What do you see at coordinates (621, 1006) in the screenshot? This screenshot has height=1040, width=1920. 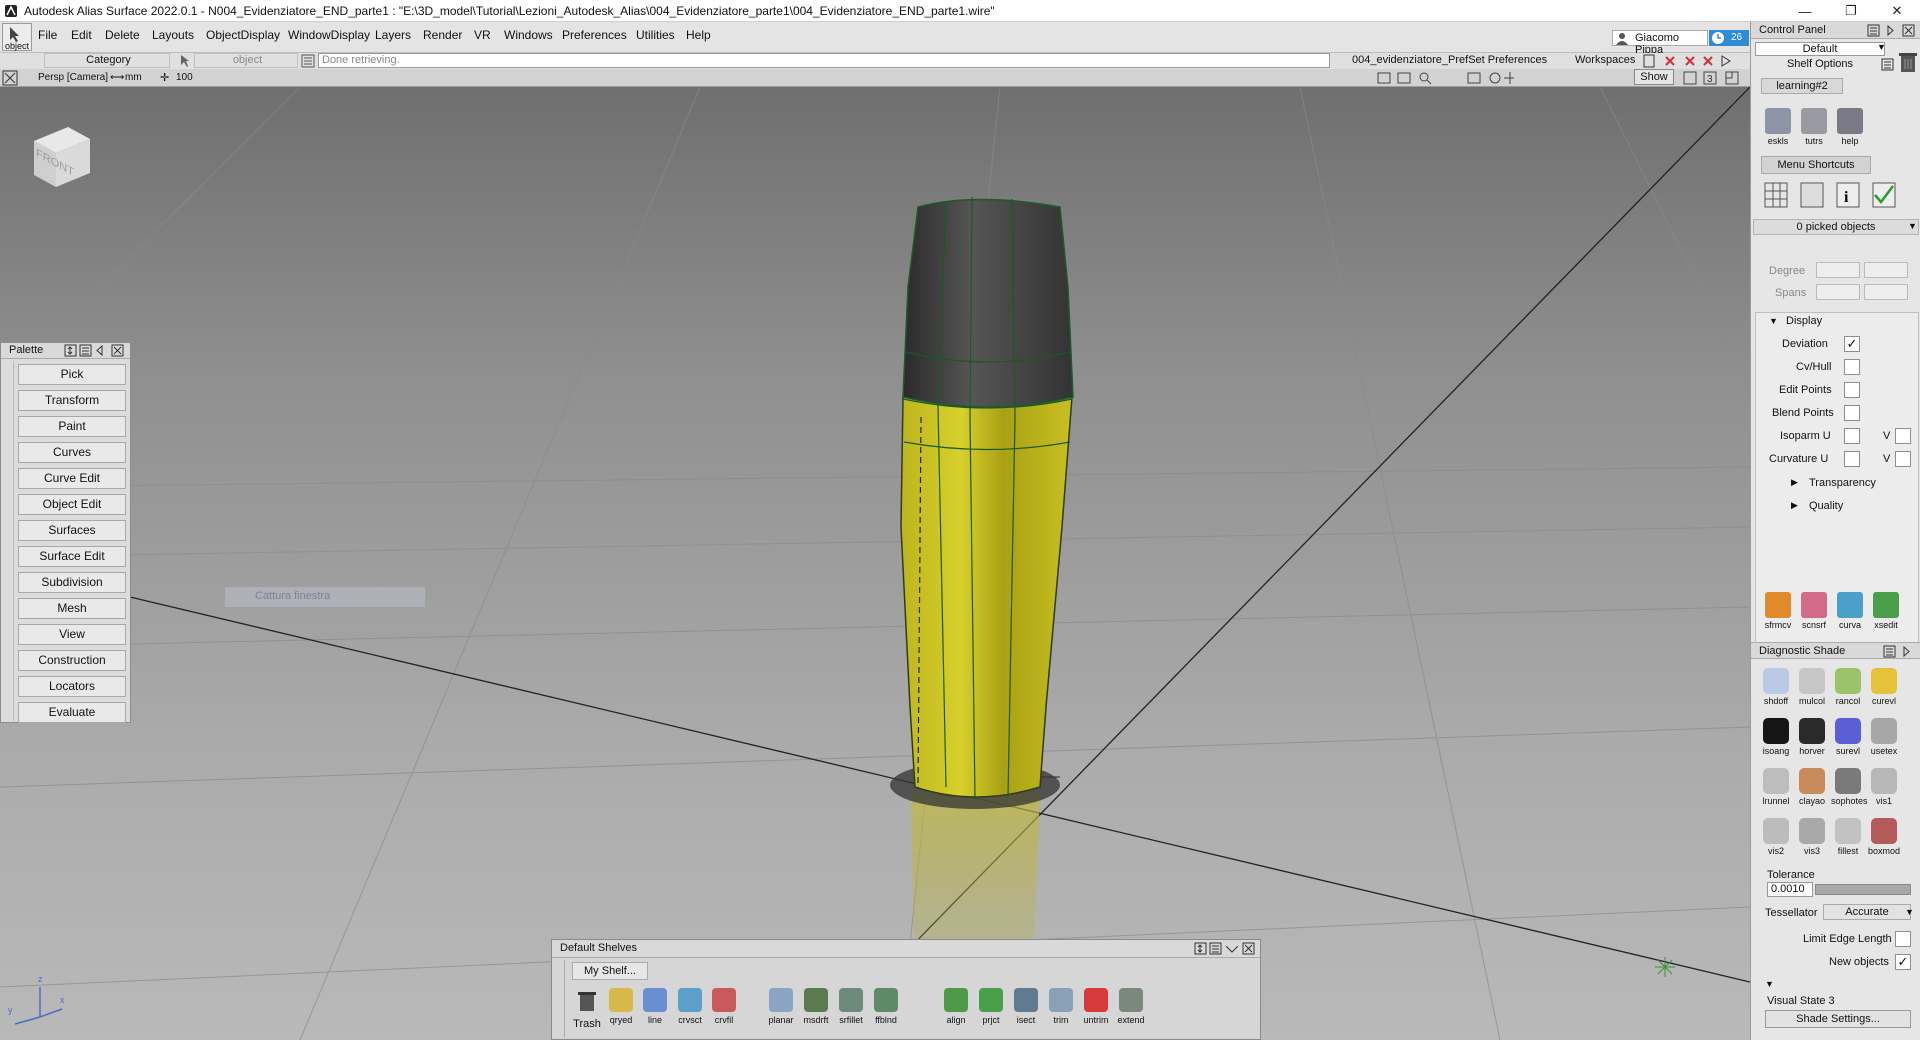 I see `shelf-qryed: qryed` at bounding box center [621, 1006].